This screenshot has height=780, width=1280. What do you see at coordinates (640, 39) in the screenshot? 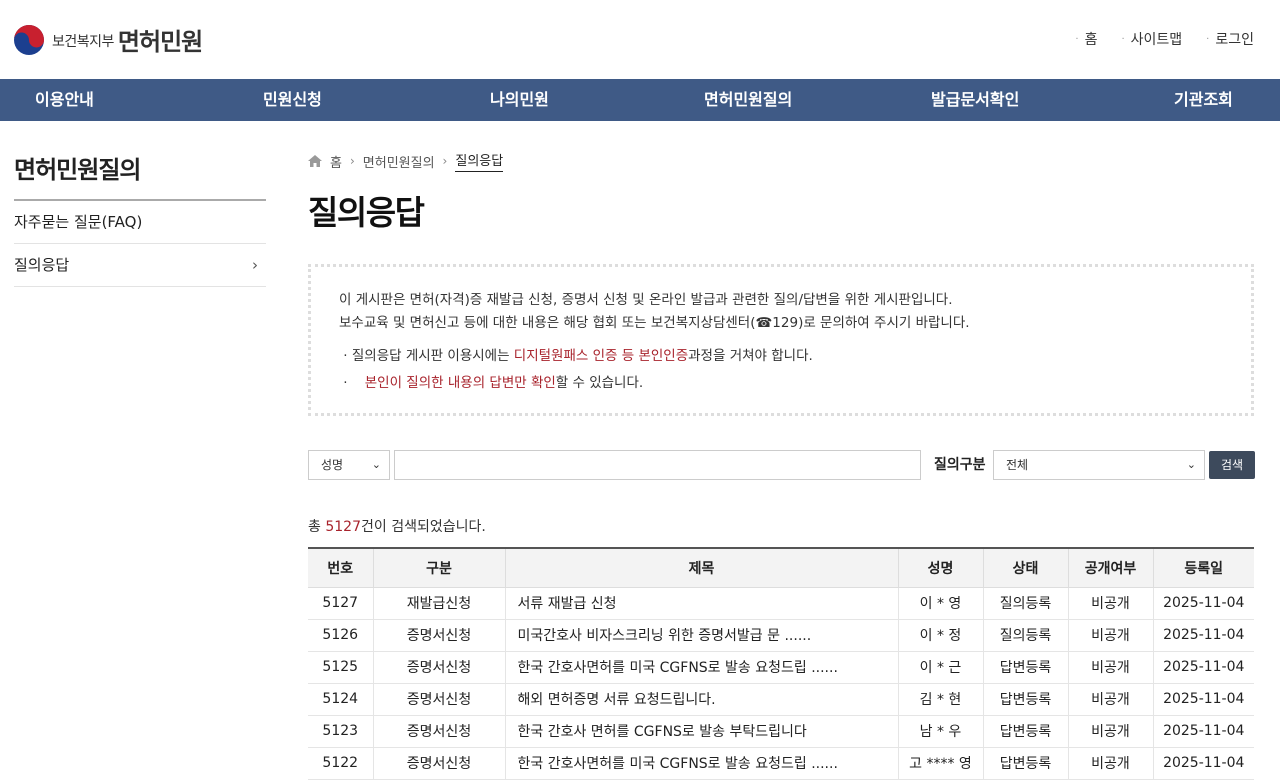
I see `site-header: 보건복지부 면허민원 · 홈 · 사이트맵 · 로그인` at bounding box center [640, 39].